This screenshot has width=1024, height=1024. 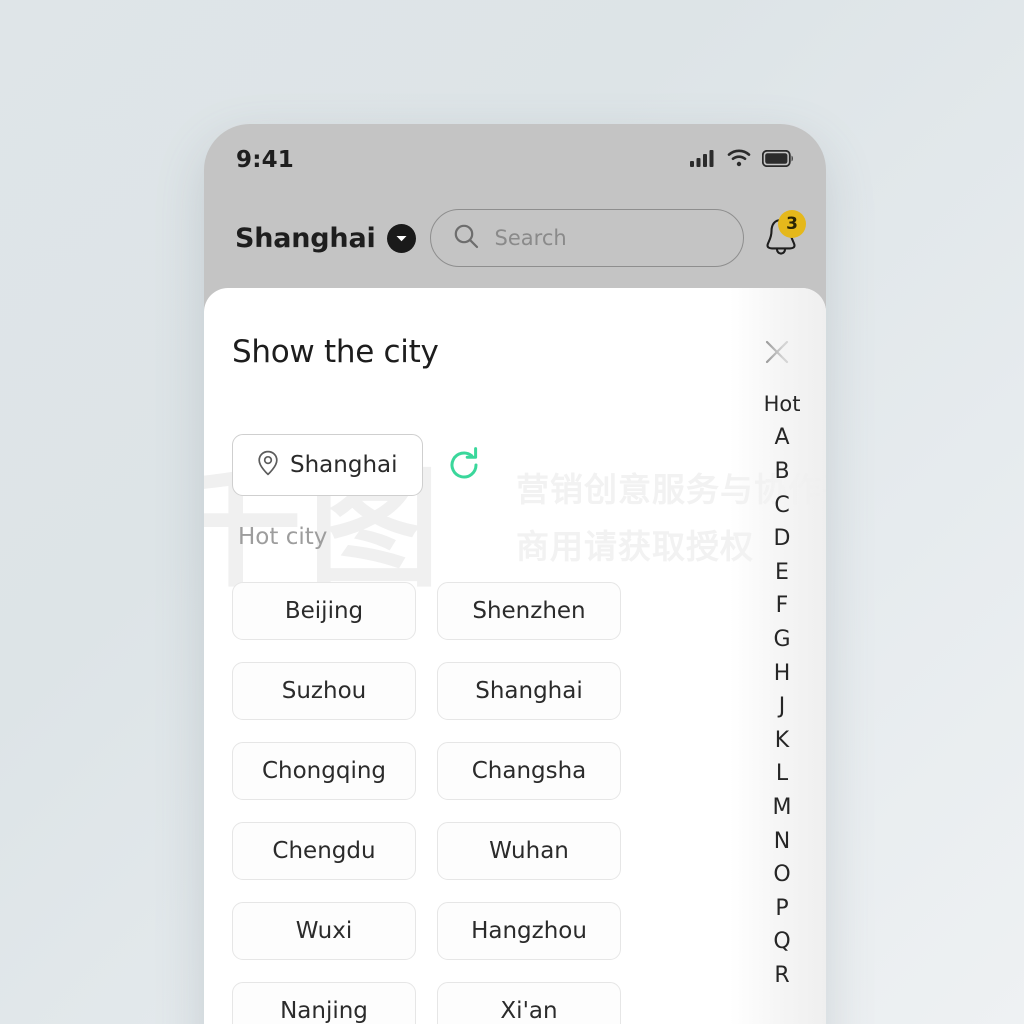 What do you see at coordinates (529, 1003) in the screenshot?
I see `city-button: Xi'an` at bounding box center [529, 1003].